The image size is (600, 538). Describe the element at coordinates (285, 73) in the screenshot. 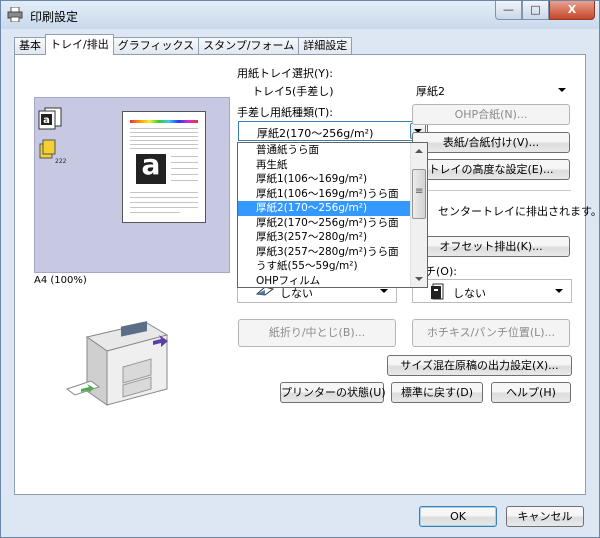

I see `paper-tray-label: 用紙トレイ選択(Y):` at that location.